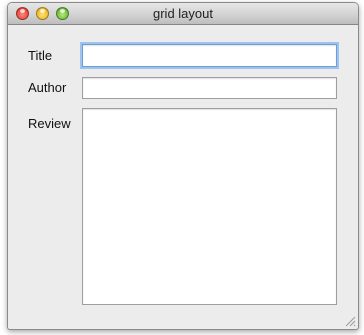 The width and height of the screenshot is (364, 335). I want to click on title-bar: grid layout, so click(183, 14).